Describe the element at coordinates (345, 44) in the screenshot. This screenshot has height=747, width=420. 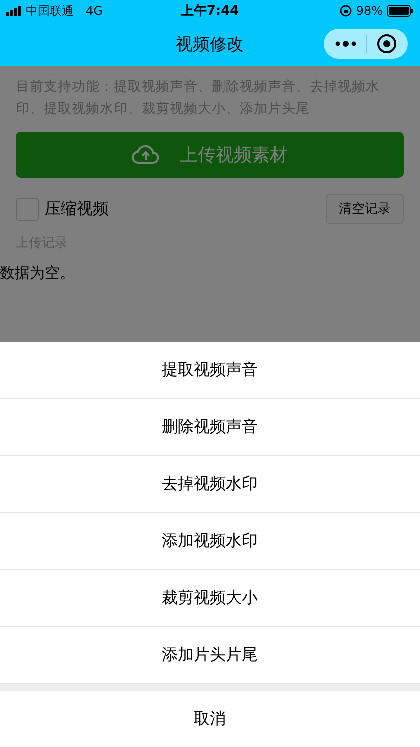
I see `more-icon` at that location.